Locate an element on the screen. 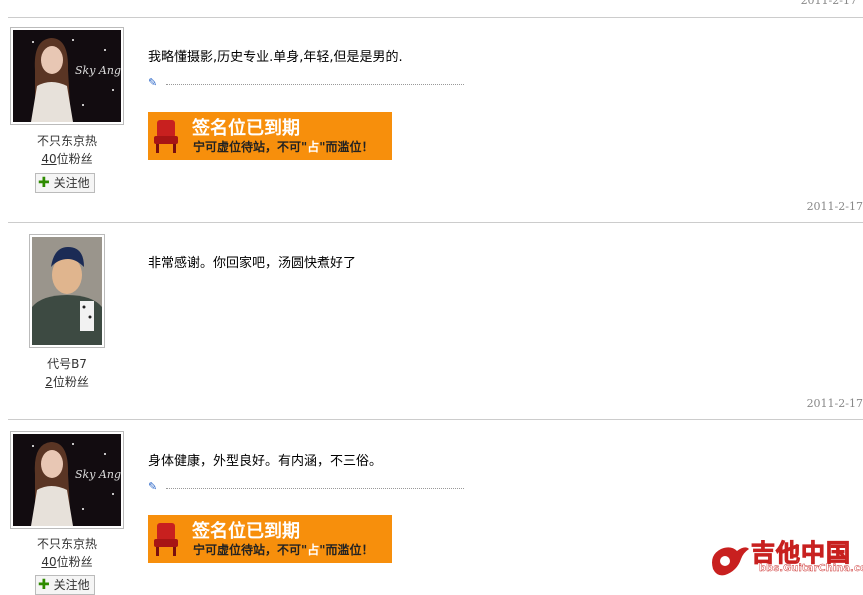 This screenshot has width=863, height=595. post-content: 我略懂摄影,历史专业.单身,年轻,但是是男的. is located at coordinates (275, 57).